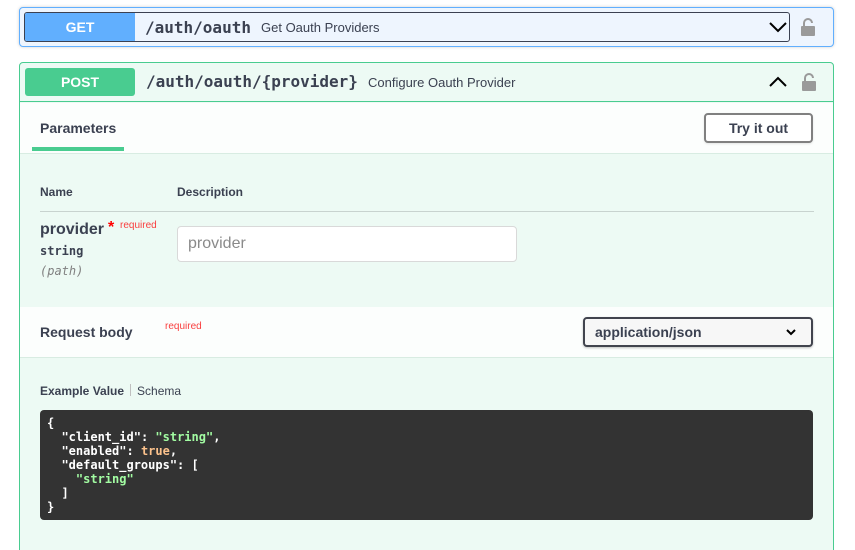  What do you see at coordinates (82, 391) in the screenshot?
I see `tab-example-value: Example Value` at bounding box center [82, 391].